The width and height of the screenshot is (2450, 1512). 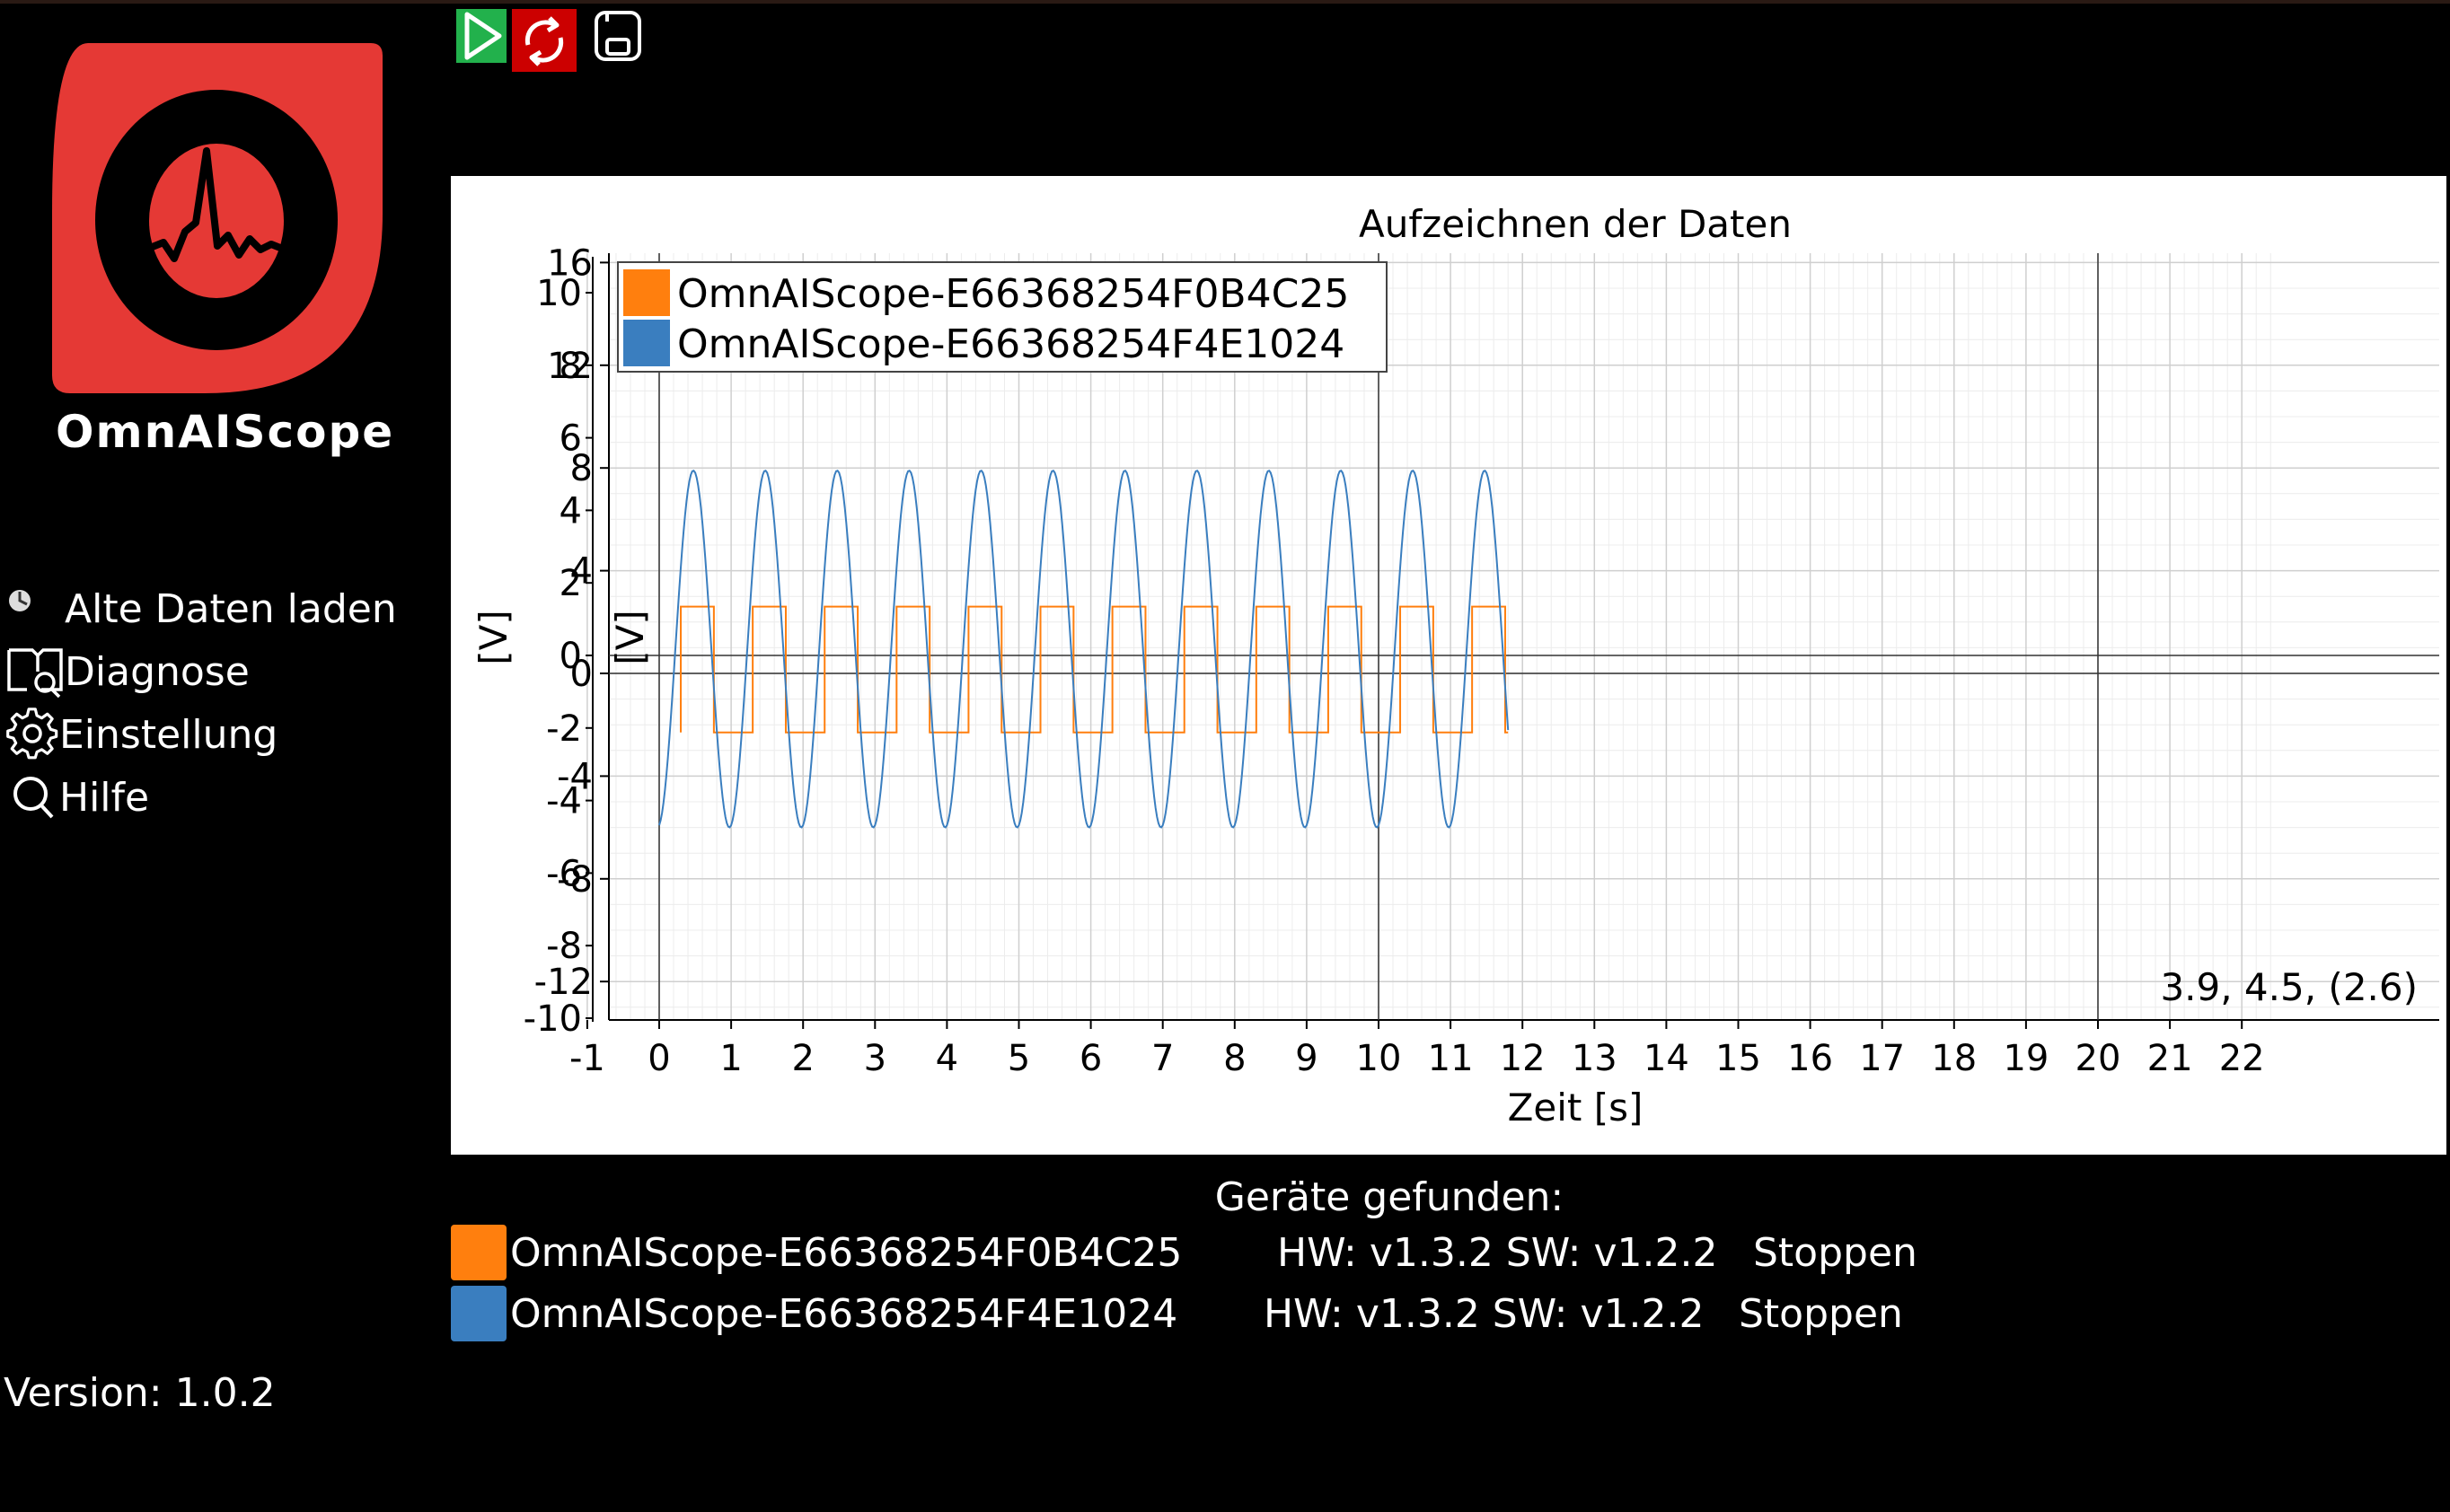 What do you see at coordinates (104, 797) in the screenshot?
I see `sidebar-item-label: Hilfe` at bounding box center [104, 797].